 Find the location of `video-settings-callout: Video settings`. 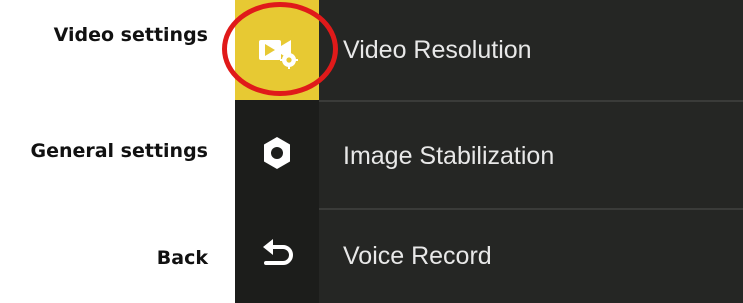

video-settings-callout: Video settings is located at coordinates (130, 35).